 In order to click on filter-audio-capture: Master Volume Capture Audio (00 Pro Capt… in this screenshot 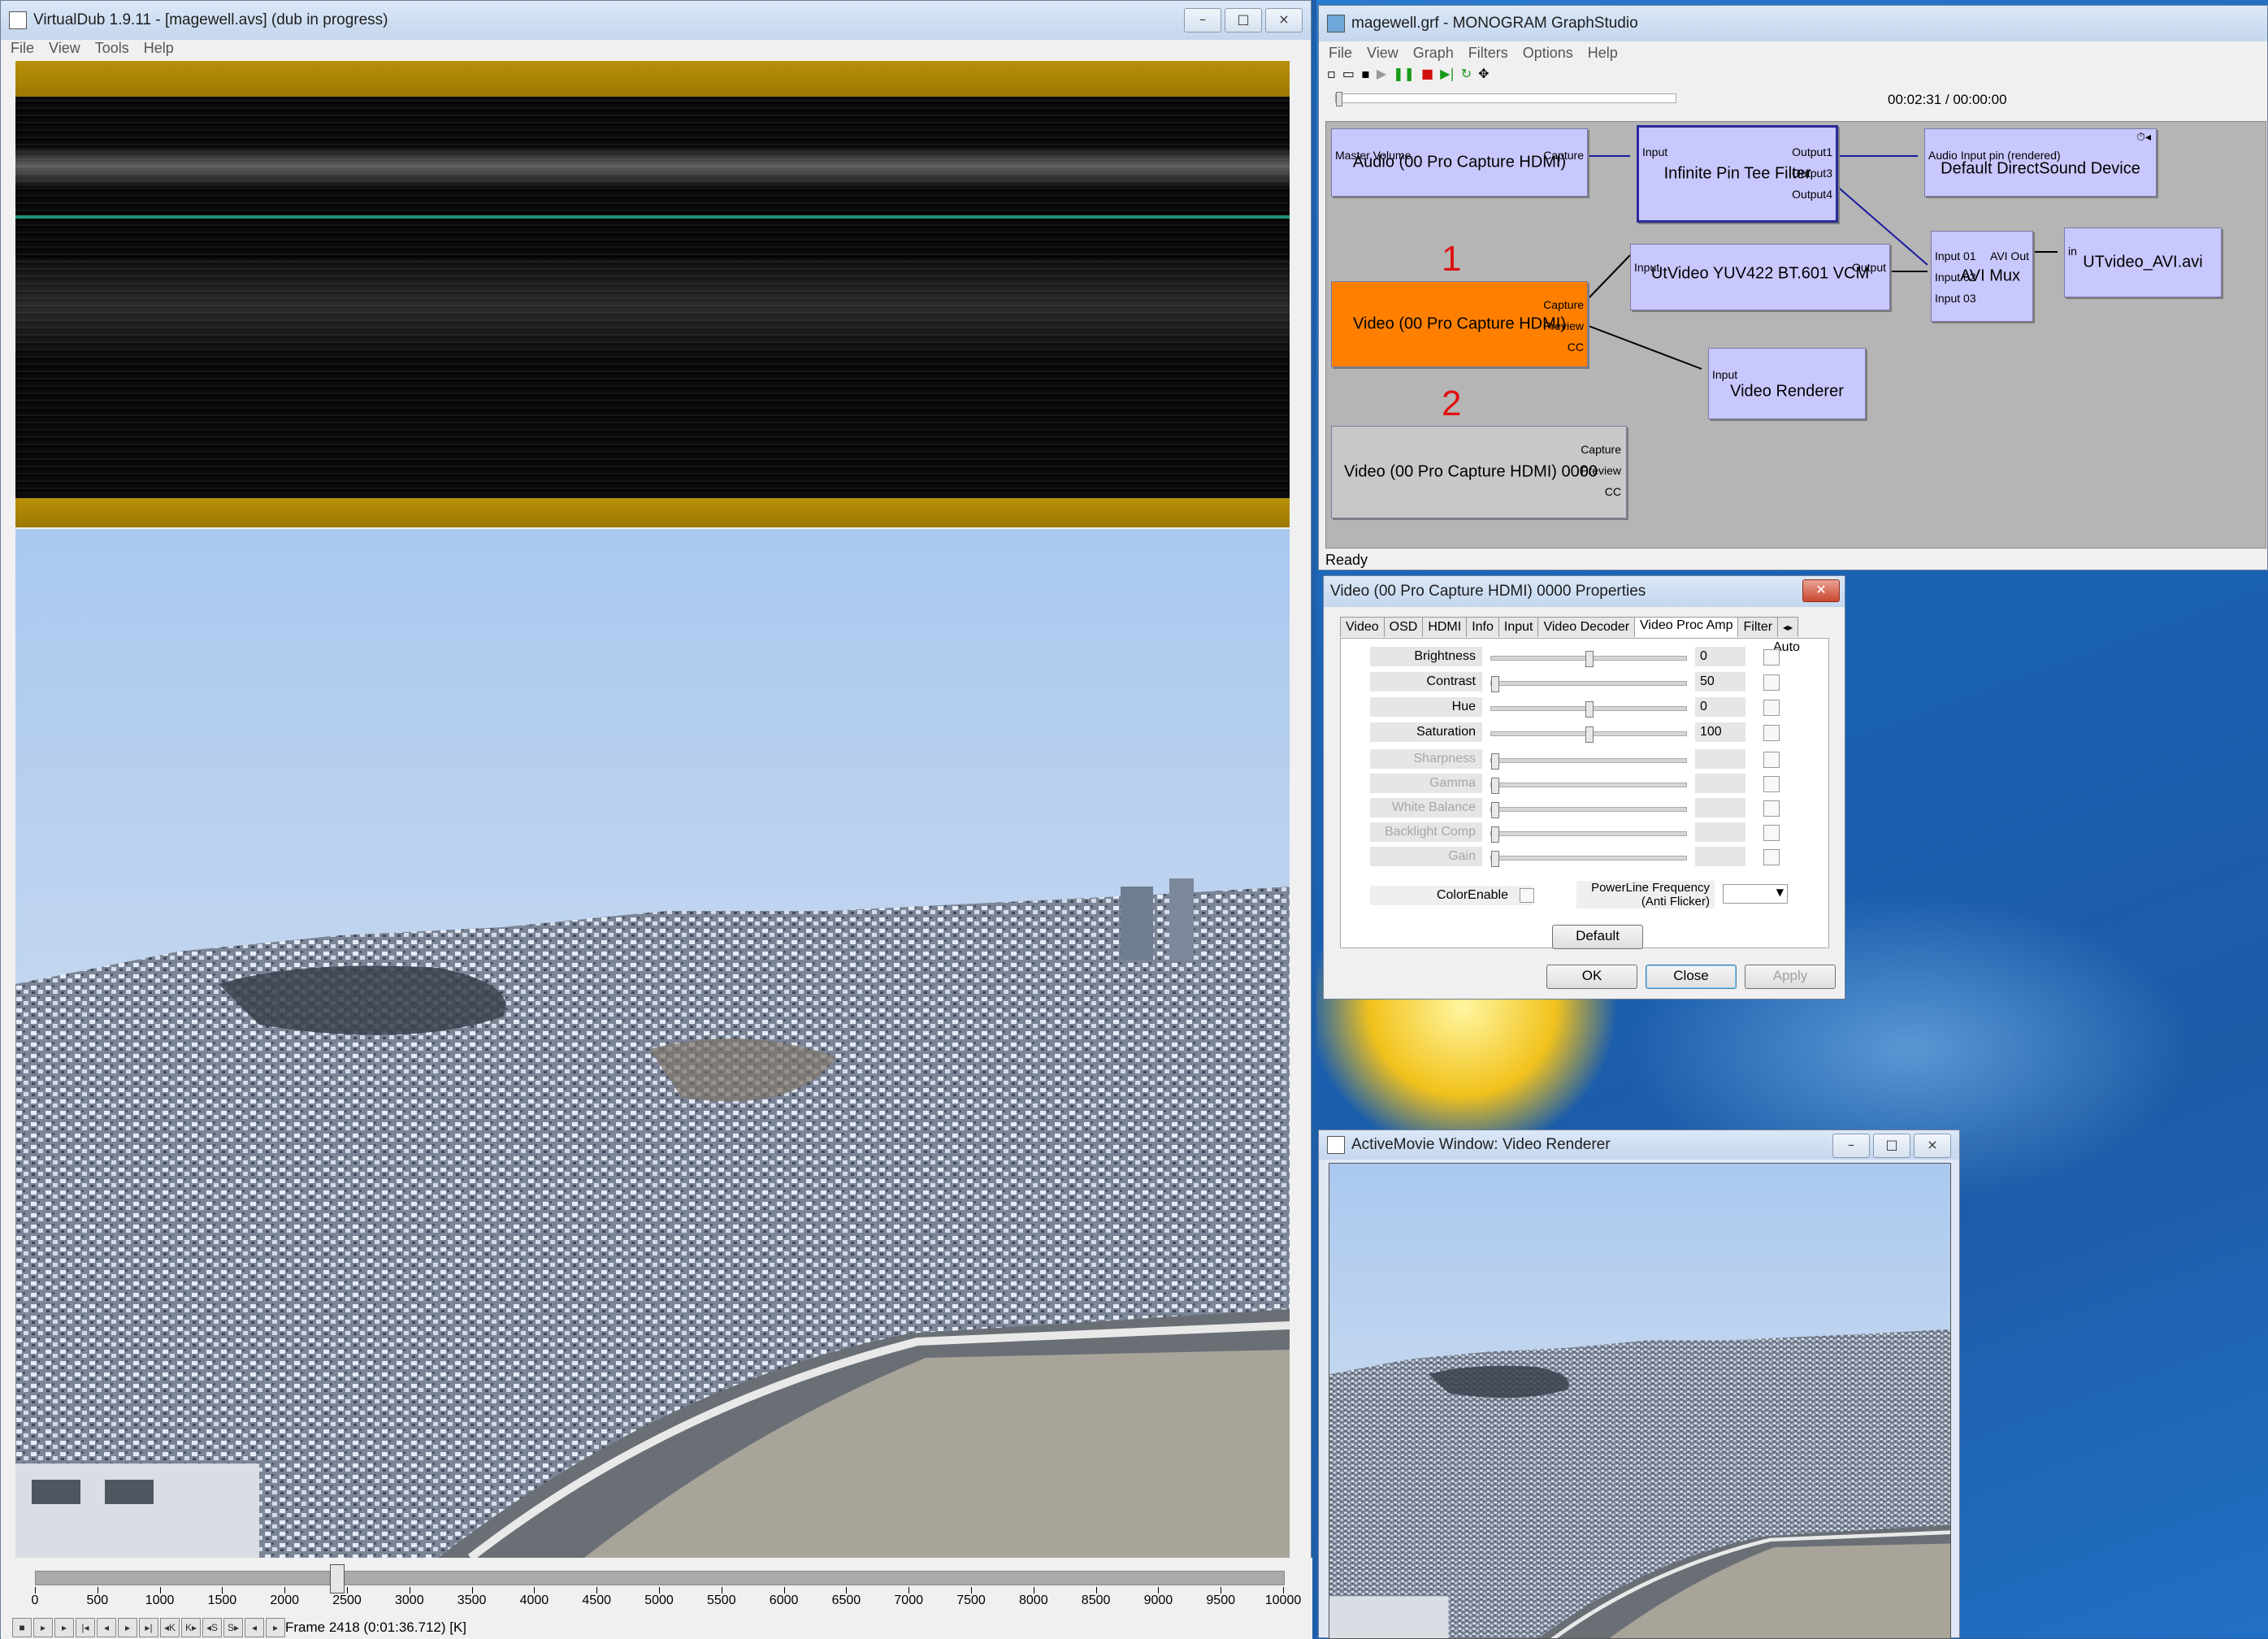, I will do `click(1459, 162)`.